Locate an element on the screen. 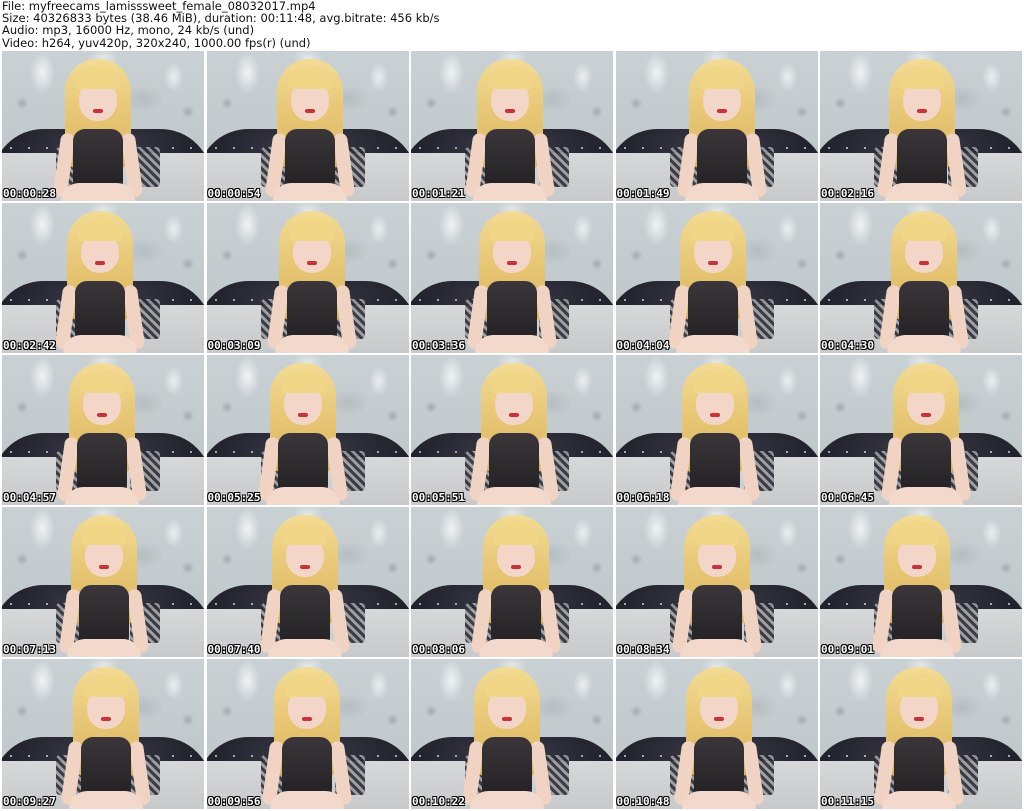 This screenshot has height=811, width=1024. video-thumbnail: 00:09:01 is located at coordinates (921, 582).